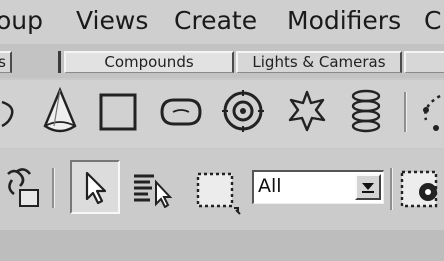  I want to click on tab-lights-cameras: Lights & Cameras, so click(319, 62).